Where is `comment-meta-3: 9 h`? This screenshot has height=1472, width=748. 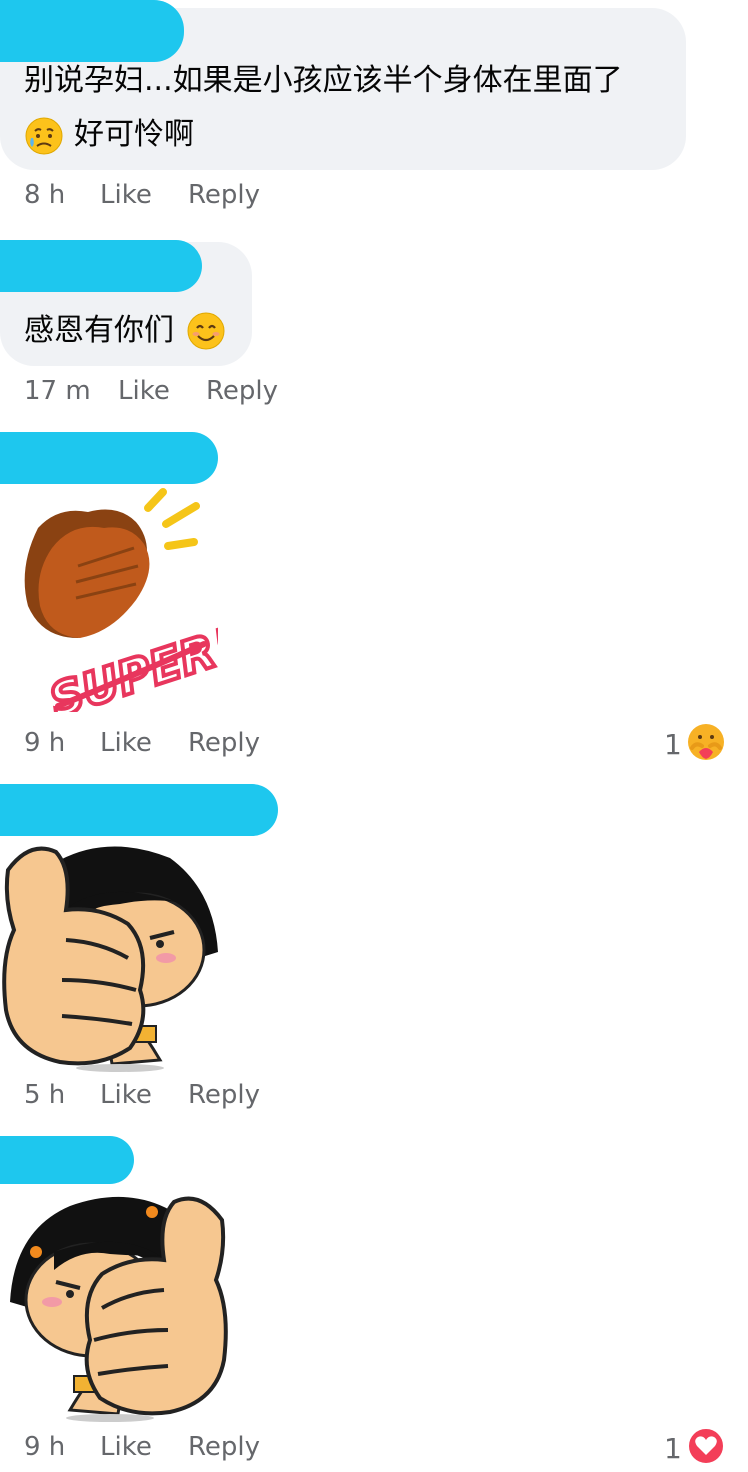 comment-meta-3: 9 h is located at coordinates (44, 743).